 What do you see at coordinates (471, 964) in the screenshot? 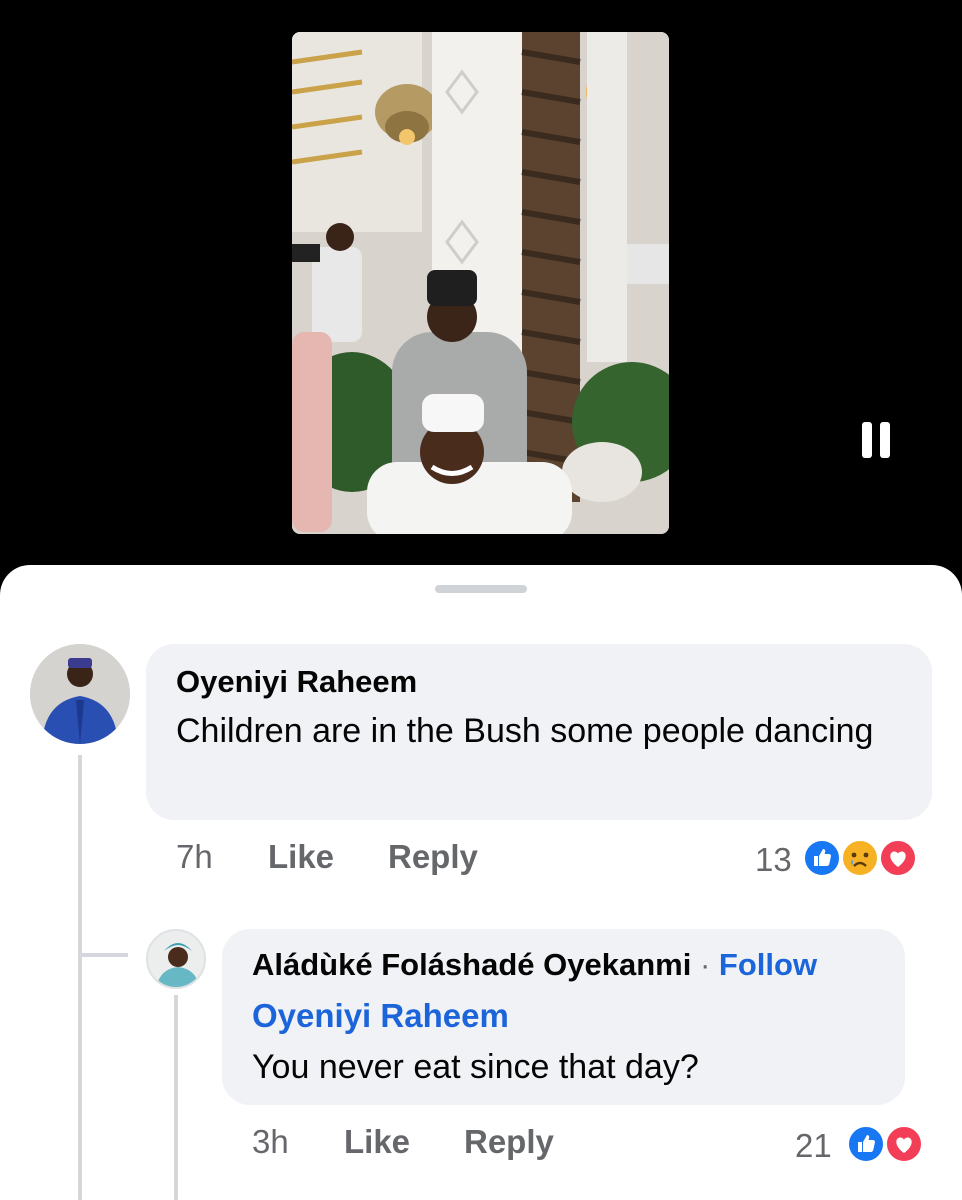
I see `reply-author-name: Aládùké Foláshadé Oyekanmi` at bounding box center [471, 964].